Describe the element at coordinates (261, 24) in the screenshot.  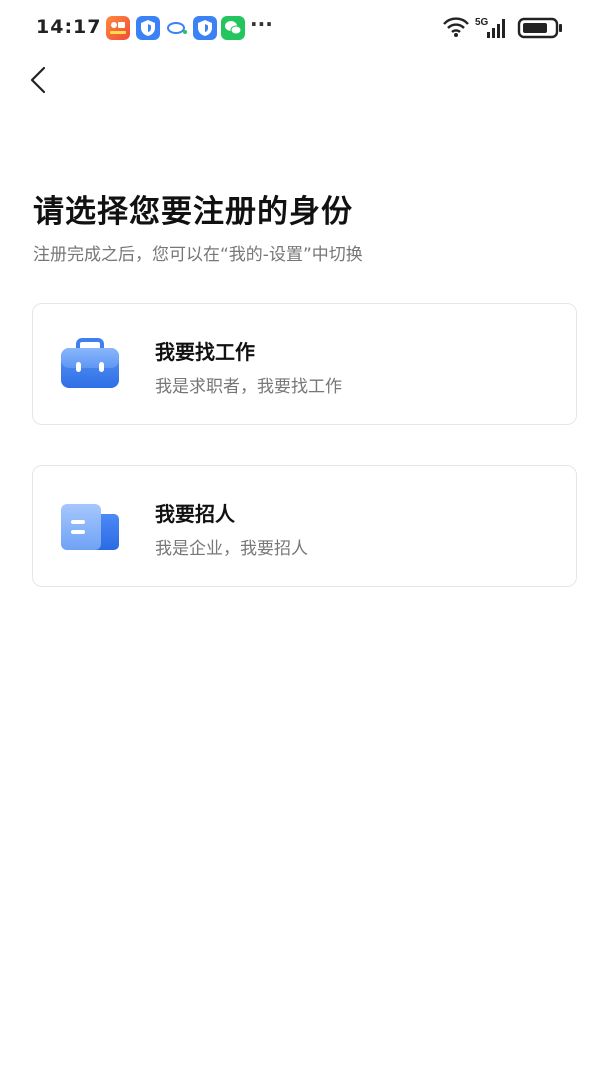
I see `more-notifications-icon: ···` at that location.